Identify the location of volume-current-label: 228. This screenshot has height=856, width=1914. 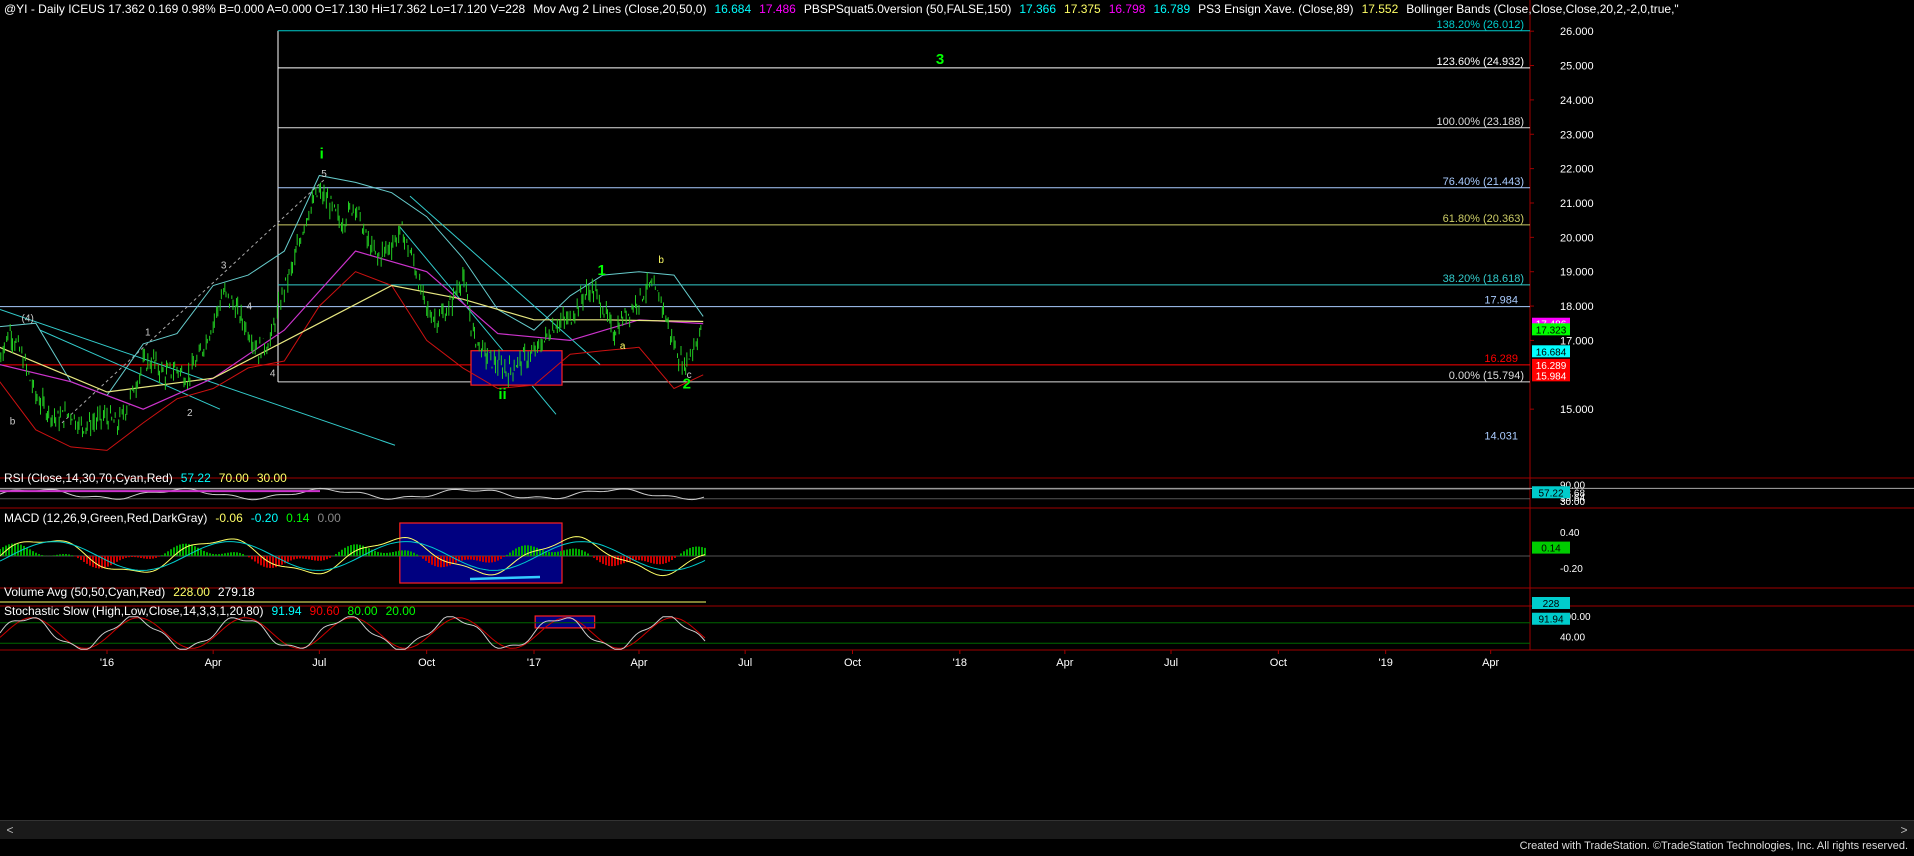
(1551, 604).